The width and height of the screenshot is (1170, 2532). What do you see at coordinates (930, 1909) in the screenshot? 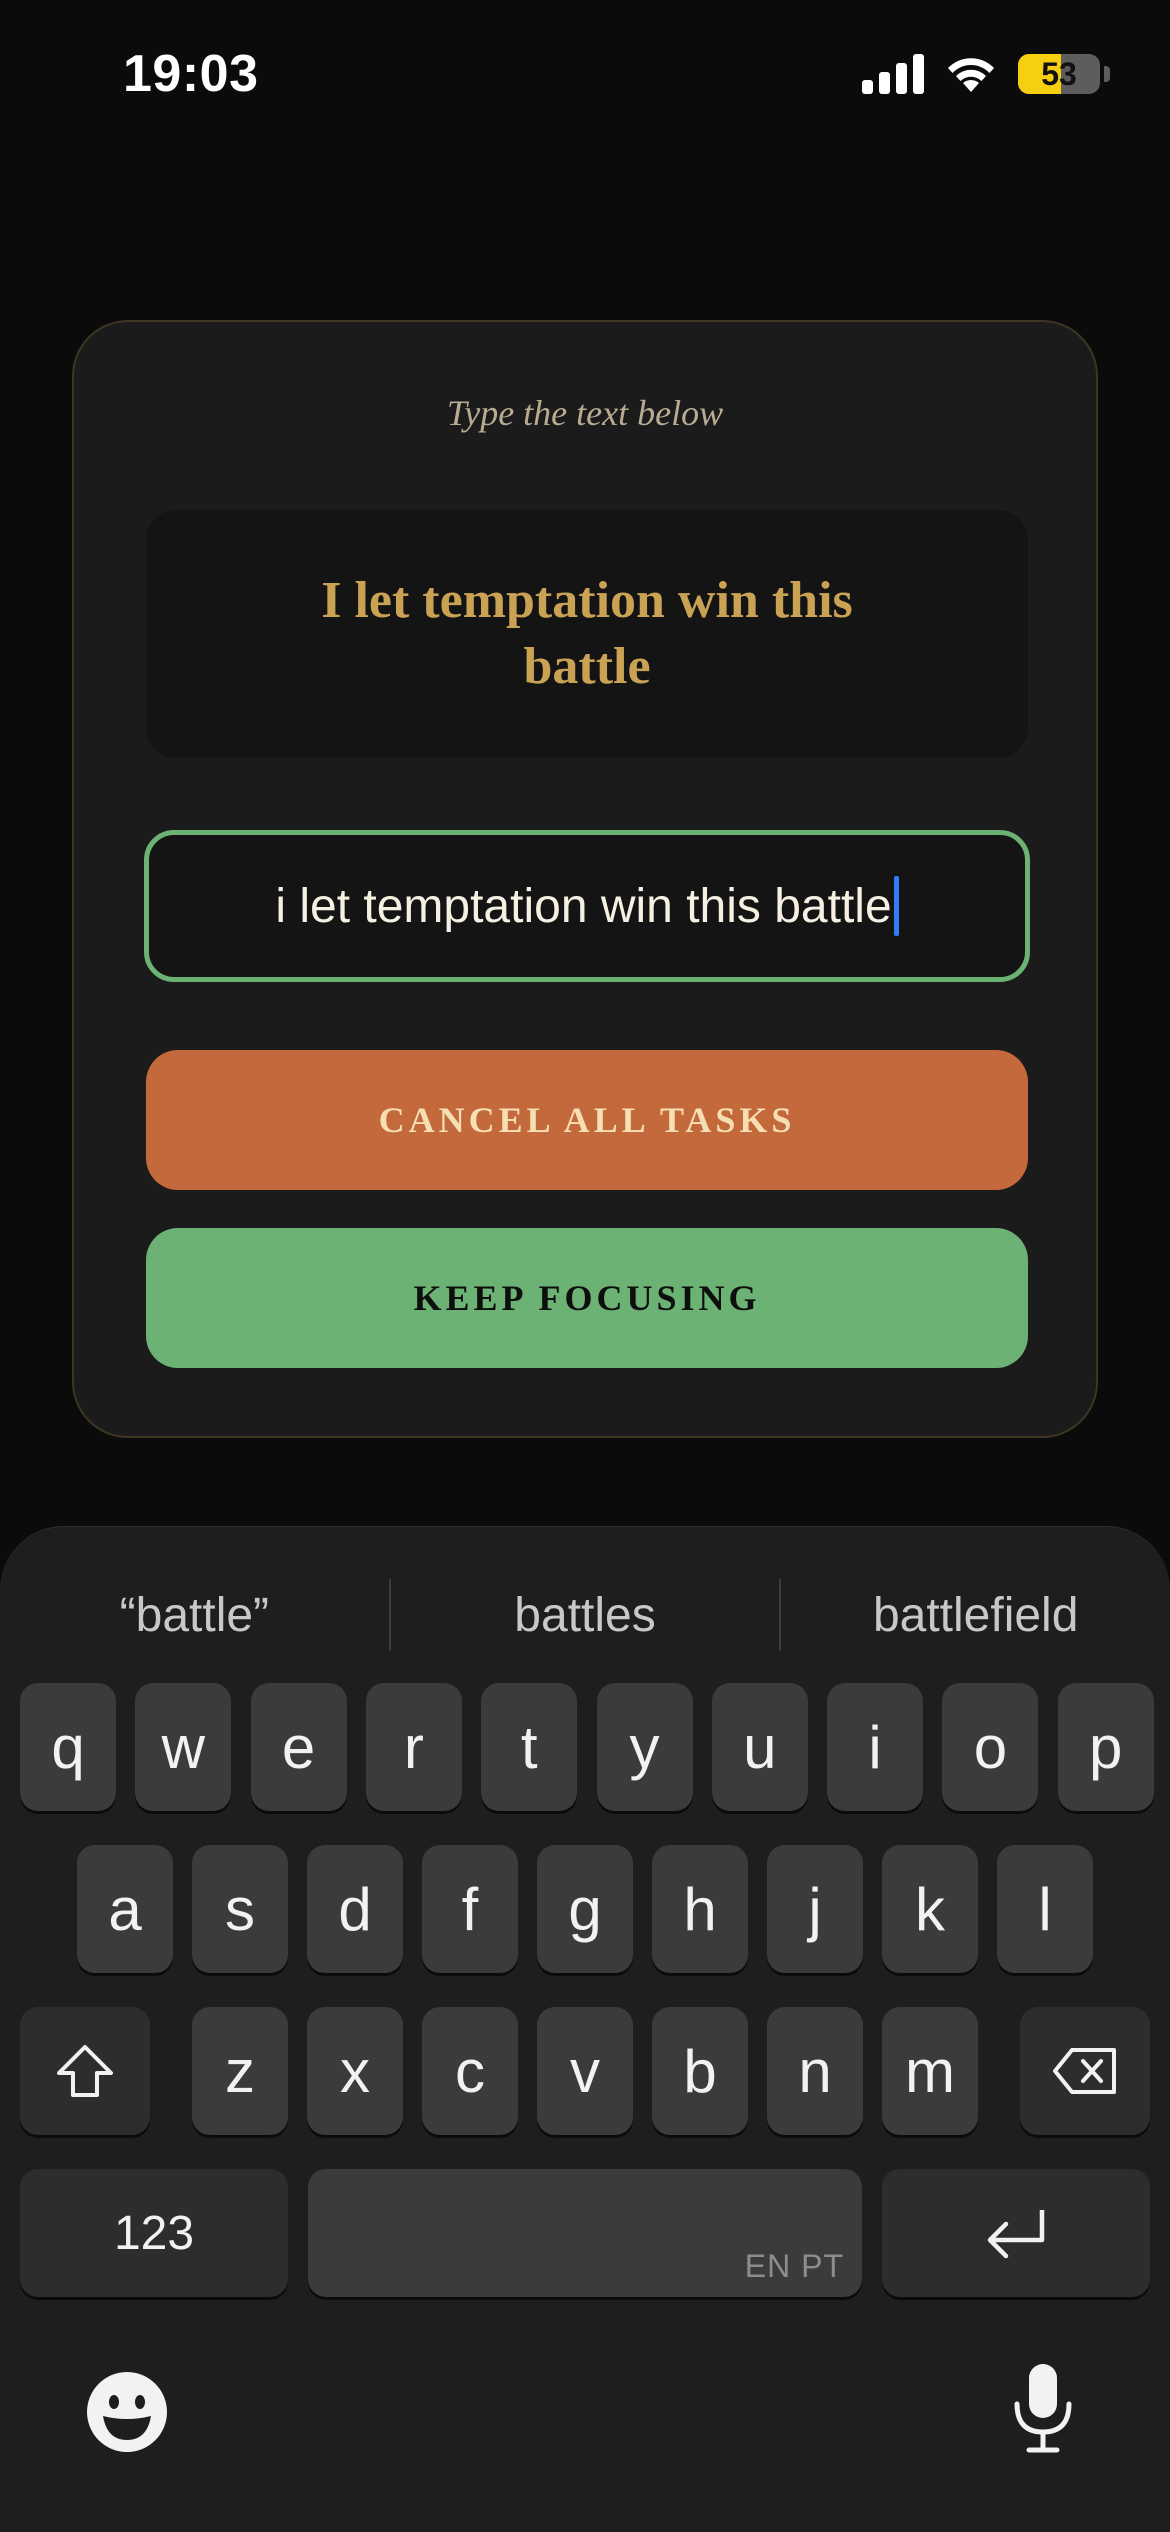
I see `key-k: k` at bounding box center [930, 1909].